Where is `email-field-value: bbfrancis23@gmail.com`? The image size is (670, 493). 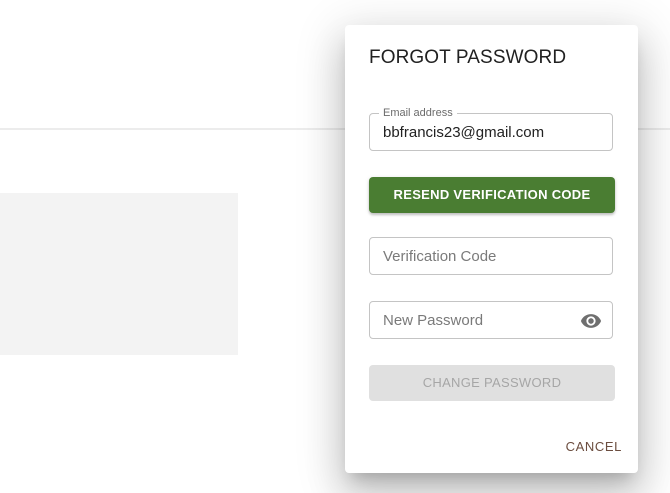
email-field-value: bbfrancis23@gmail.com is located at coordinates (463, 133).